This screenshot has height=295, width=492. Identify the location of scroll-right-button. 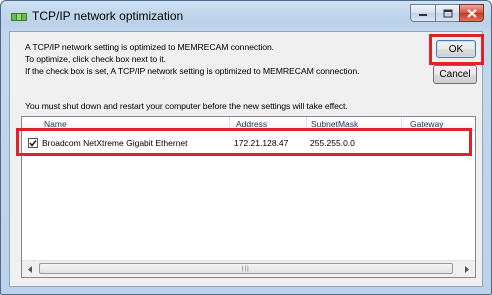
(467, 269).